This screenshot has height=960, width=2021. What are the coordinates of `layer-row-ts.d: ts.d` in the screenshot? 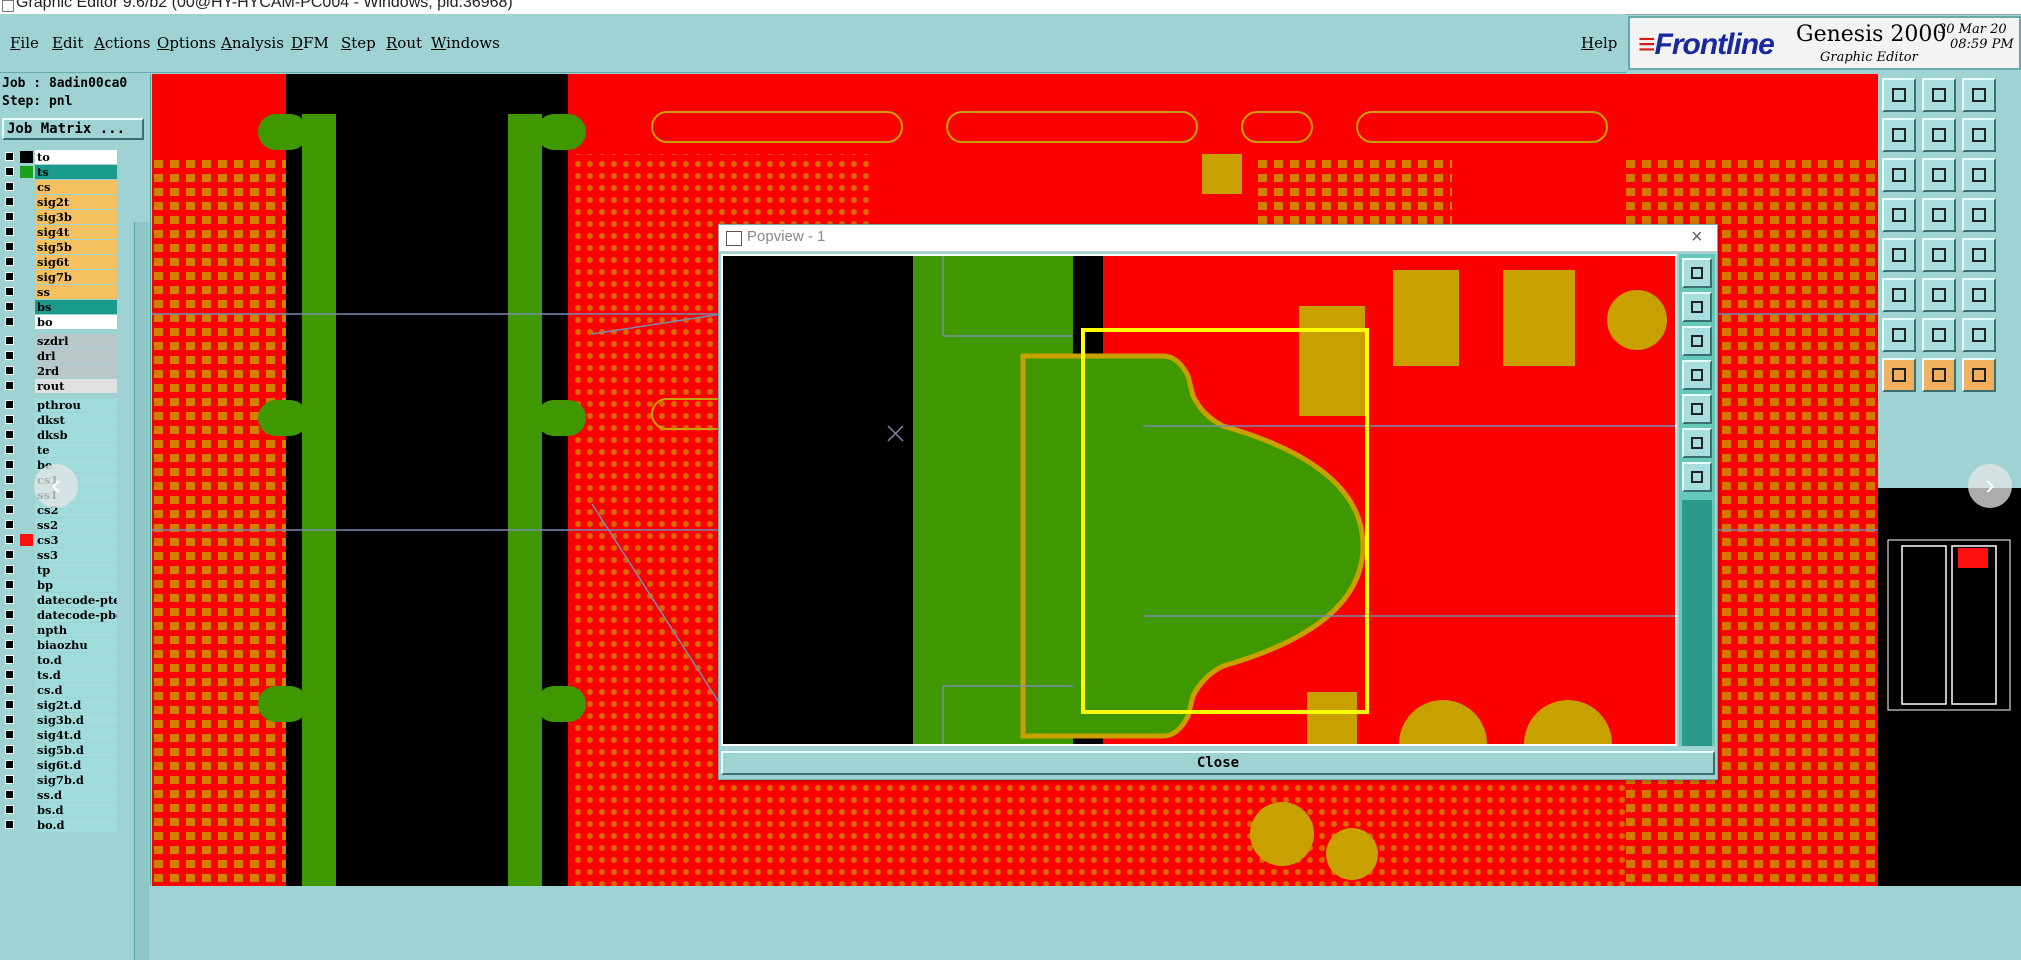 It's located at (59, 675).